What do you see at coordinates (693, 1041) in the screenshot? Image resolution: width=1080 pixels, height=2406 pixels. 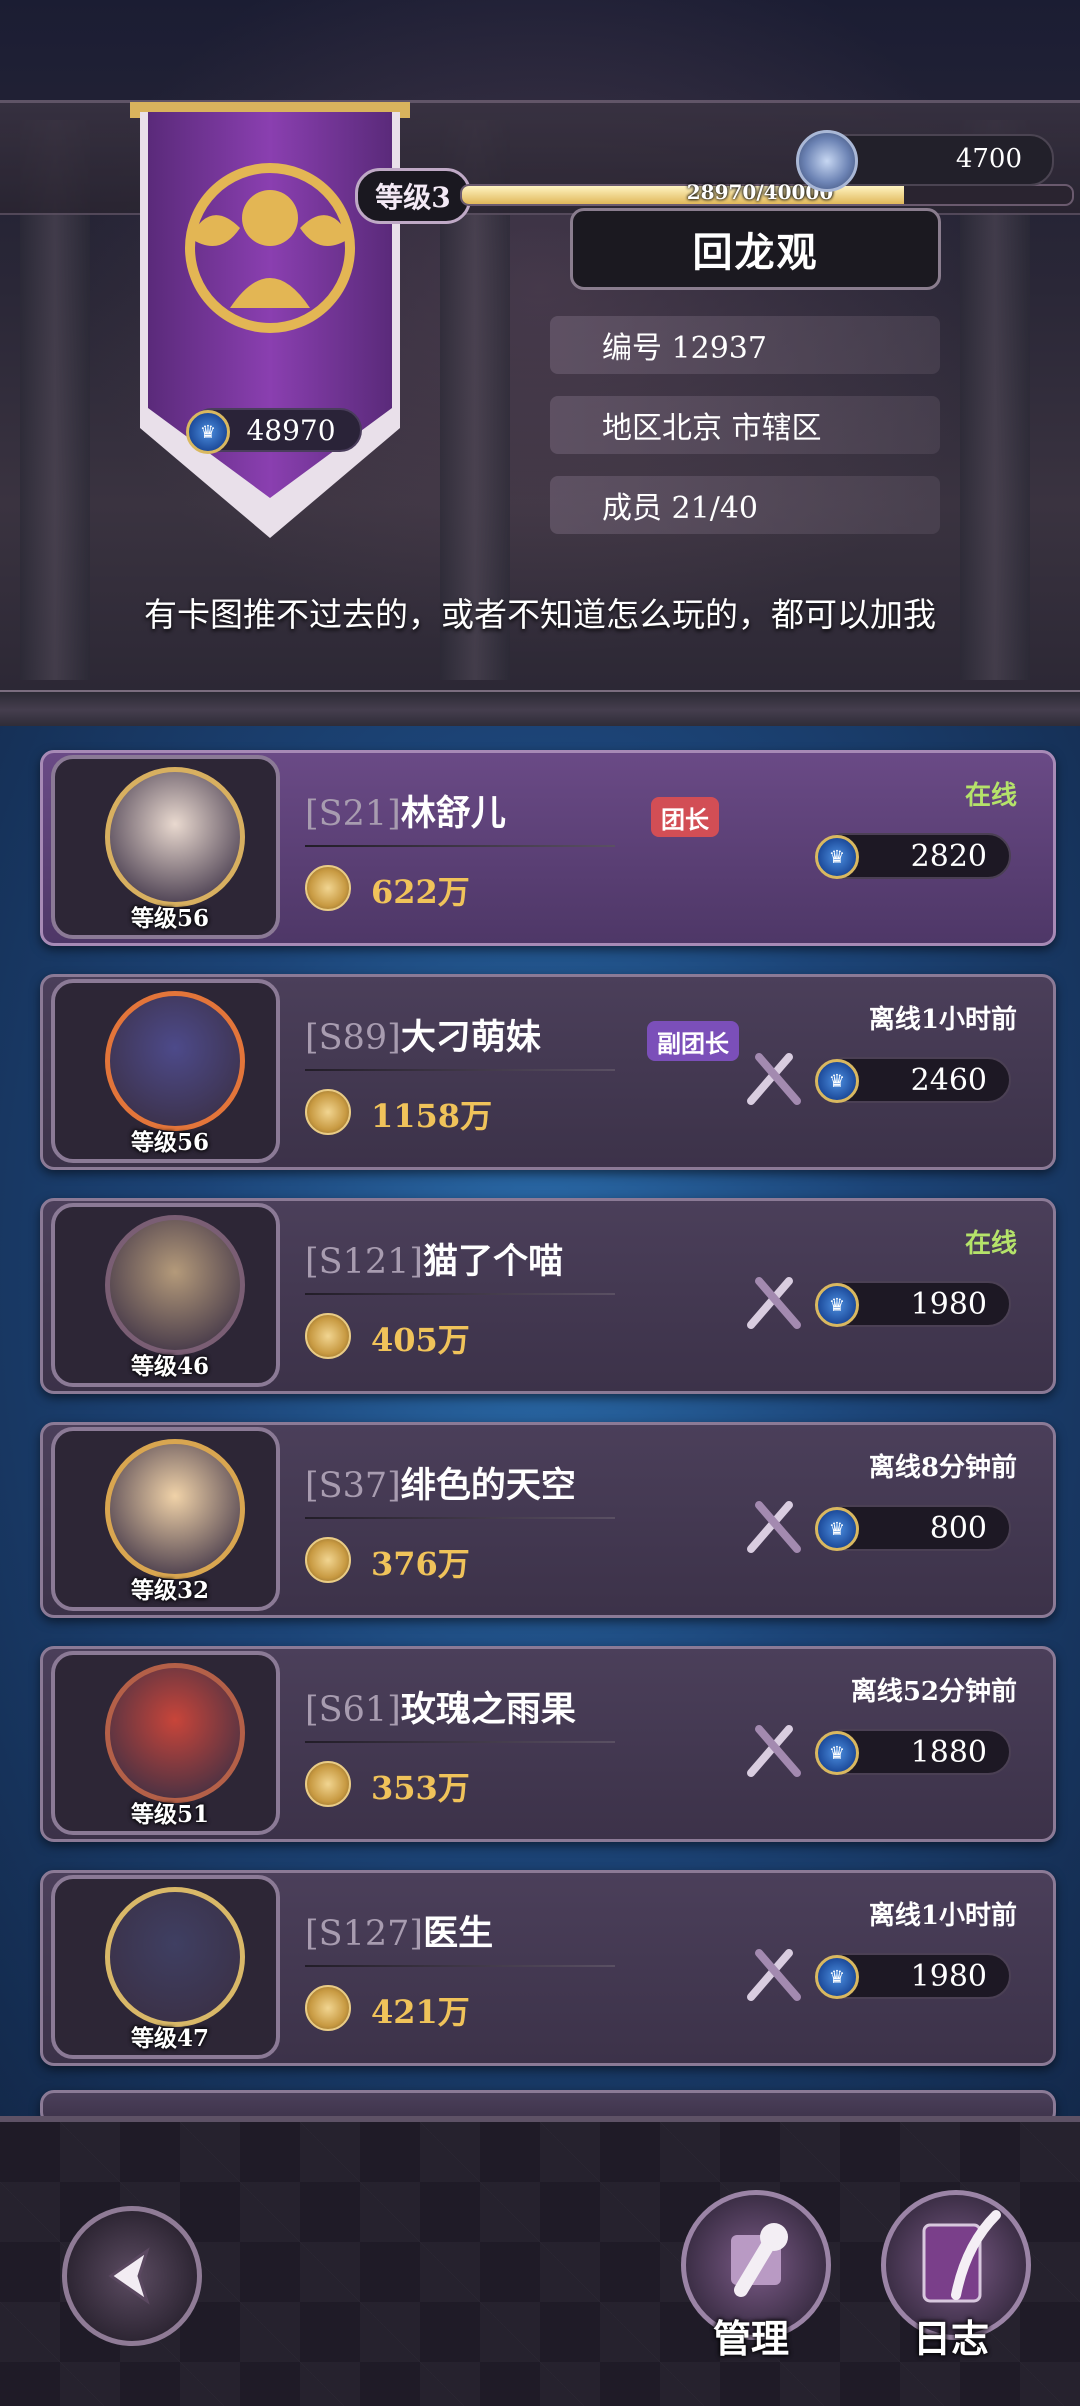 I see `member-role-badge: 副团长` at bounding box center [693, 1041].